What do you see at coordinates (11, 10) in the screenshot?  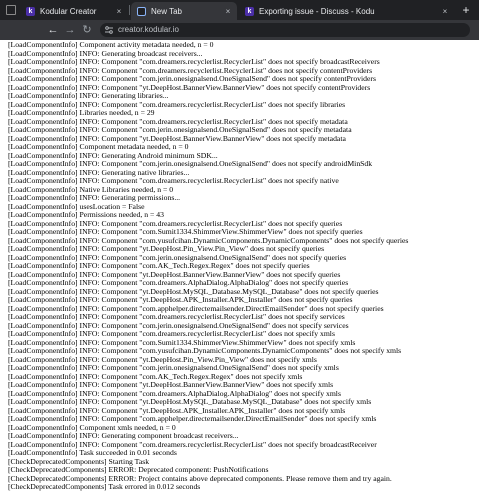 I see `tab-actions-icon` at bounding box center [11, 10].